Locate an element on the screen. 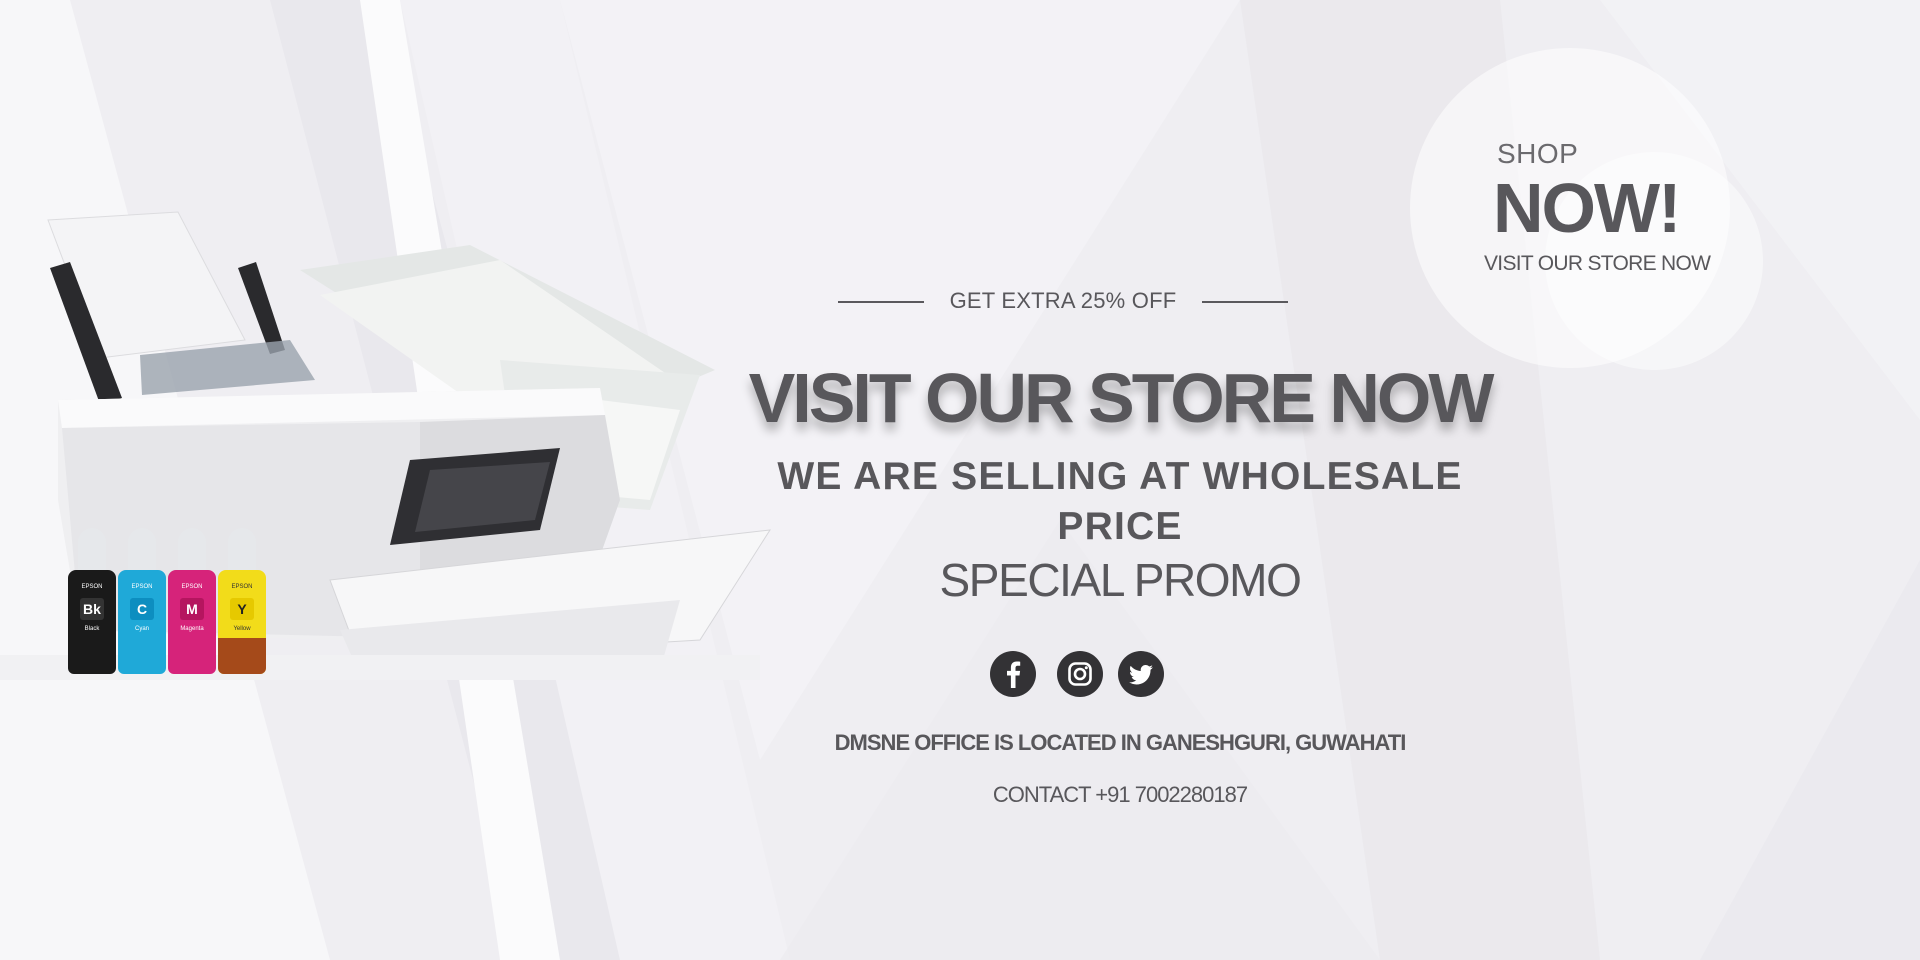 The image size is (1920, 960). ink-bottle-black: EPSON Bk Black is located at coordinates (92, 601).